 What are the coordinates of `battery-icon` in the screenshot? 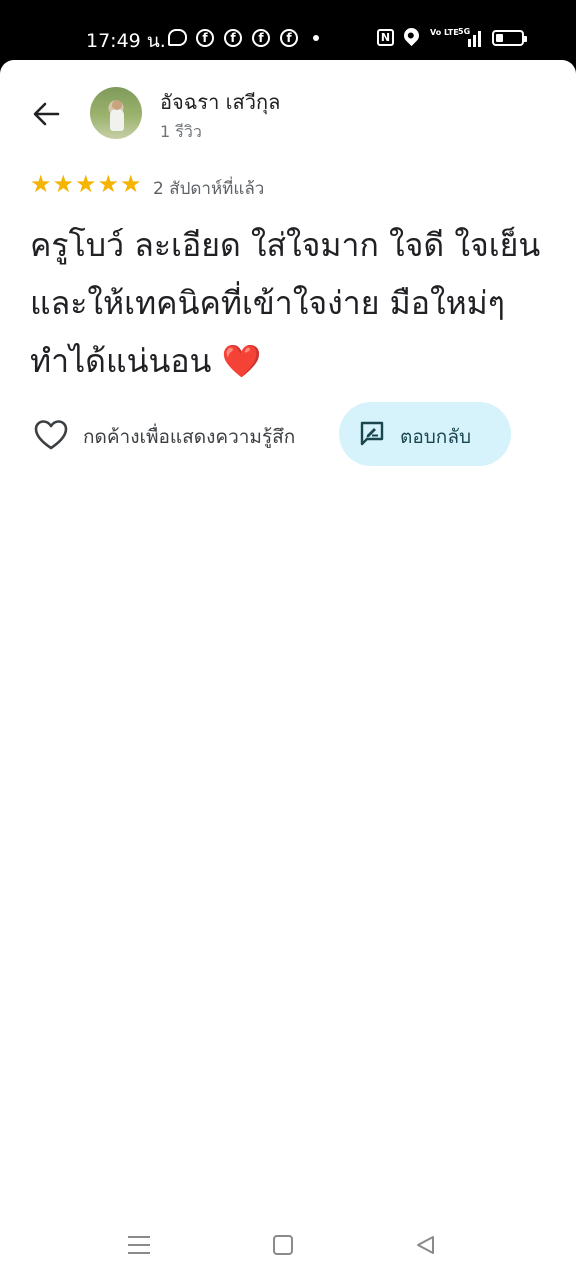 It's located at (509, 38).